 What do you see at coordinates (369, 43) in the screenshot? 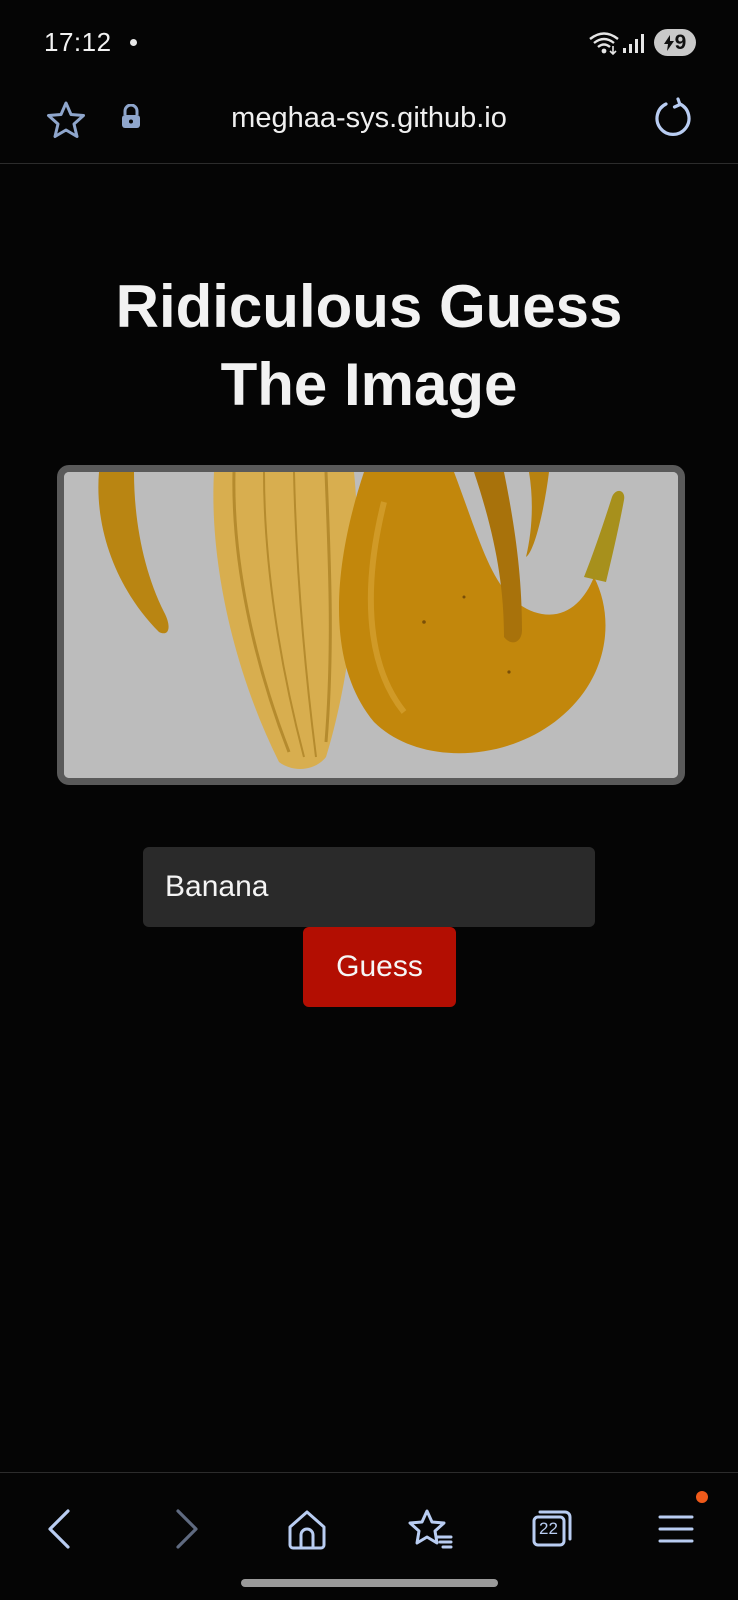
I see `status-bar: 17:12 9` at bounding box center [369, 43].